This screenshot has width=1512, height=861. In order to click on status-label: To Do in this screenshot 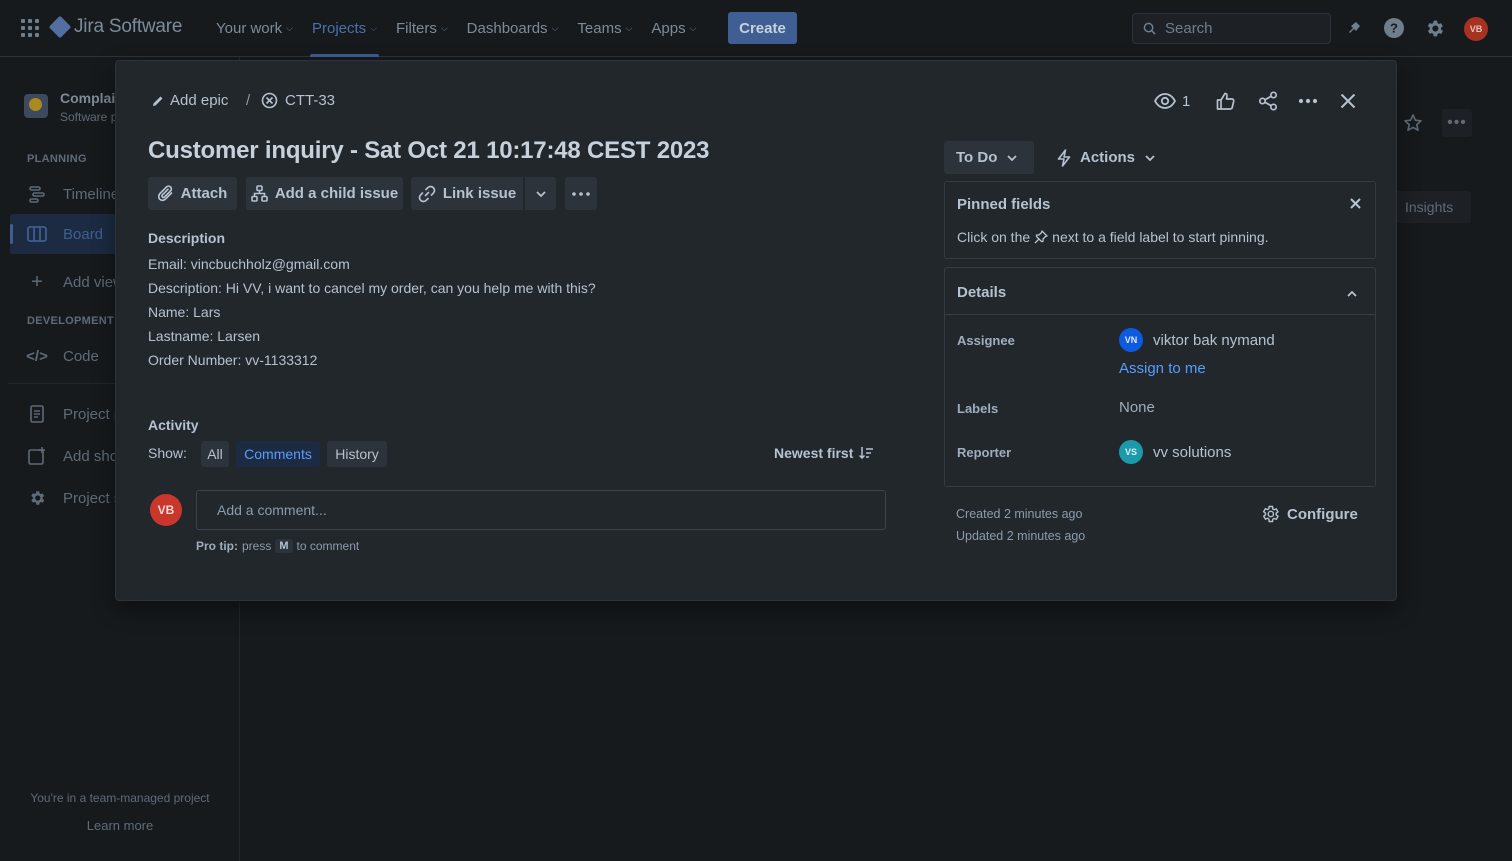, I will do `click(977, 157)`.